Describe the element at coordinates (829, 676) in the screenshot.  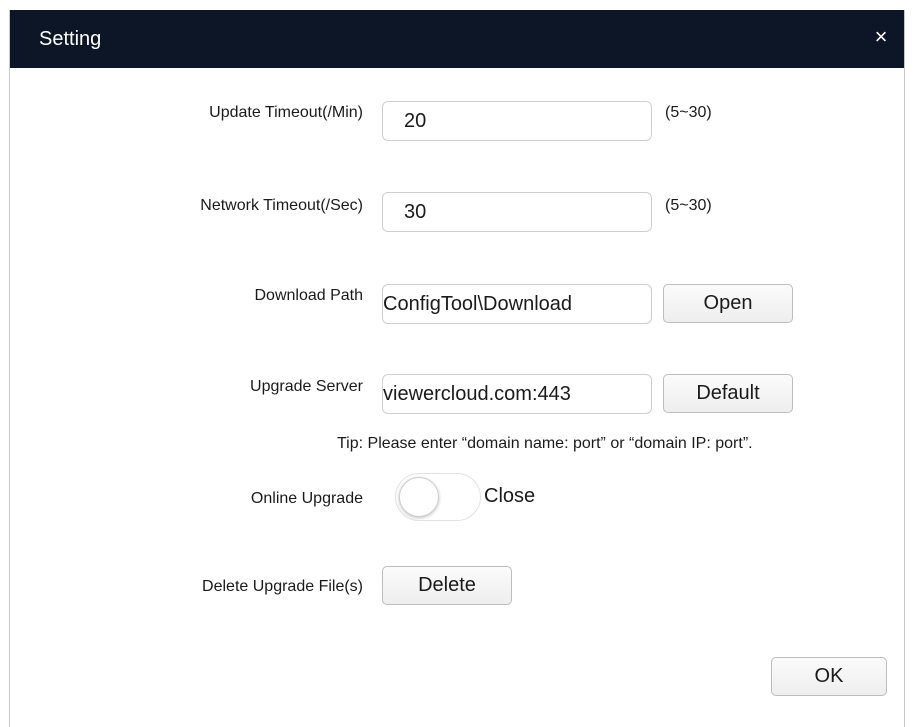
I see `ok-button: OK` at that location.